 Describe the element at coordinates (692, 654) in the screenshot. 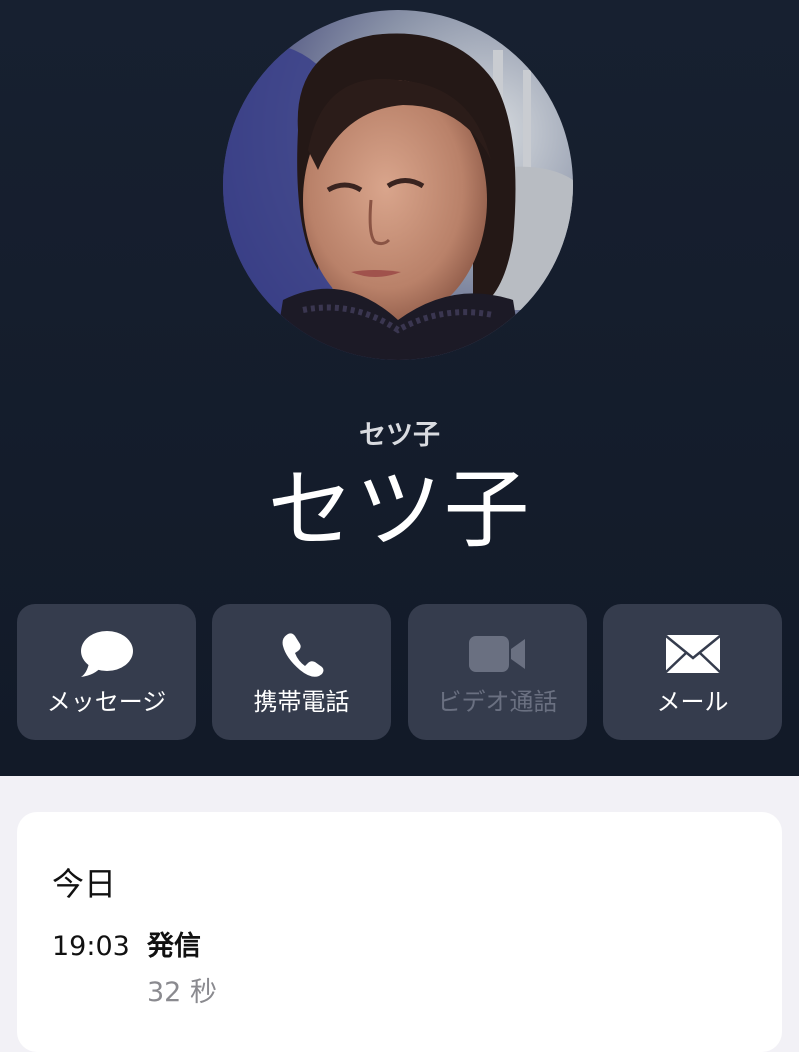

I see `envelope-icon` at that location.